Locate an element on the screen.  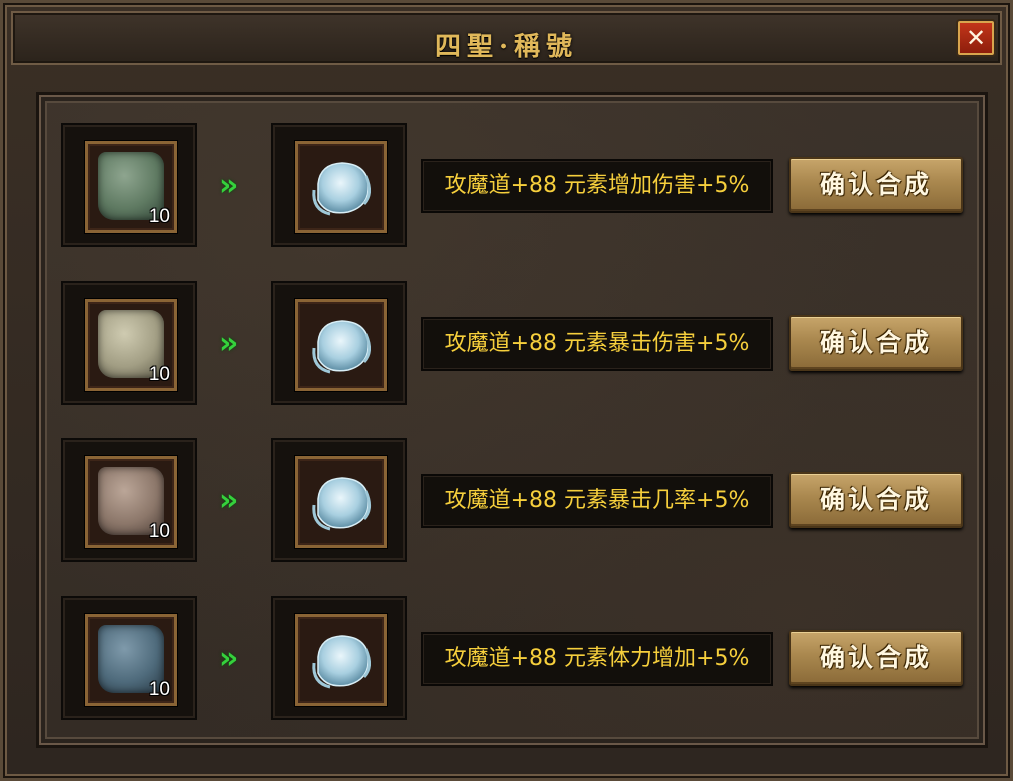
window-title: 四聖·稱號 is located at coordinates (506, 47).